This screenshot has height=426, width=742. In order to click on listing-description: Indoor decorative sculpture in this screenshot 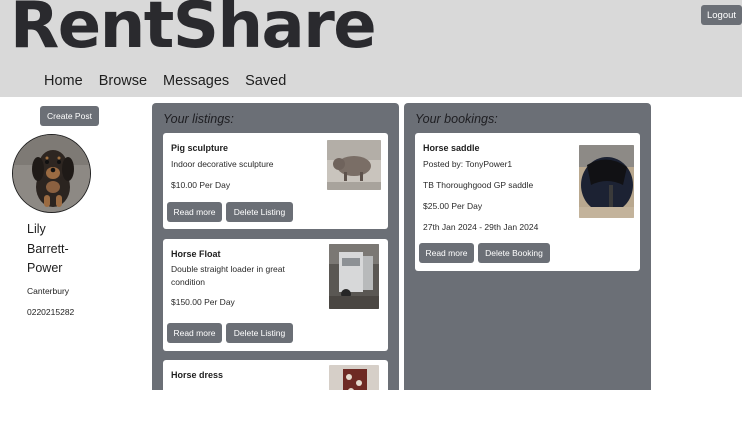, I will do `click(222, 164)`.